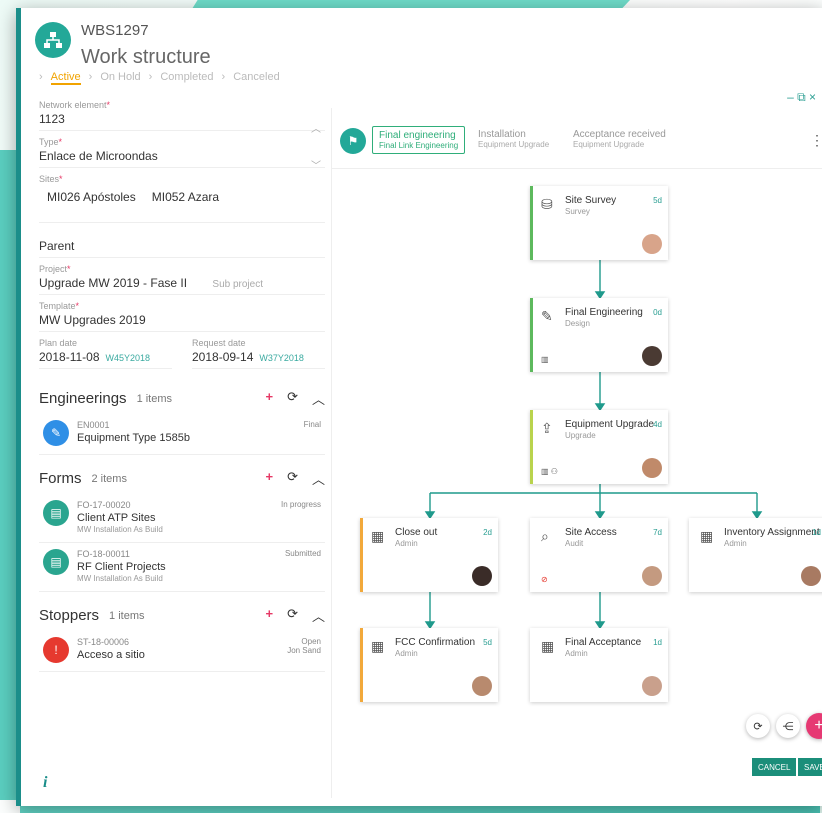 The height and width of the screenshot is (813, 822). I want to click on cancel-button: CANCEL, so click(774, 767).